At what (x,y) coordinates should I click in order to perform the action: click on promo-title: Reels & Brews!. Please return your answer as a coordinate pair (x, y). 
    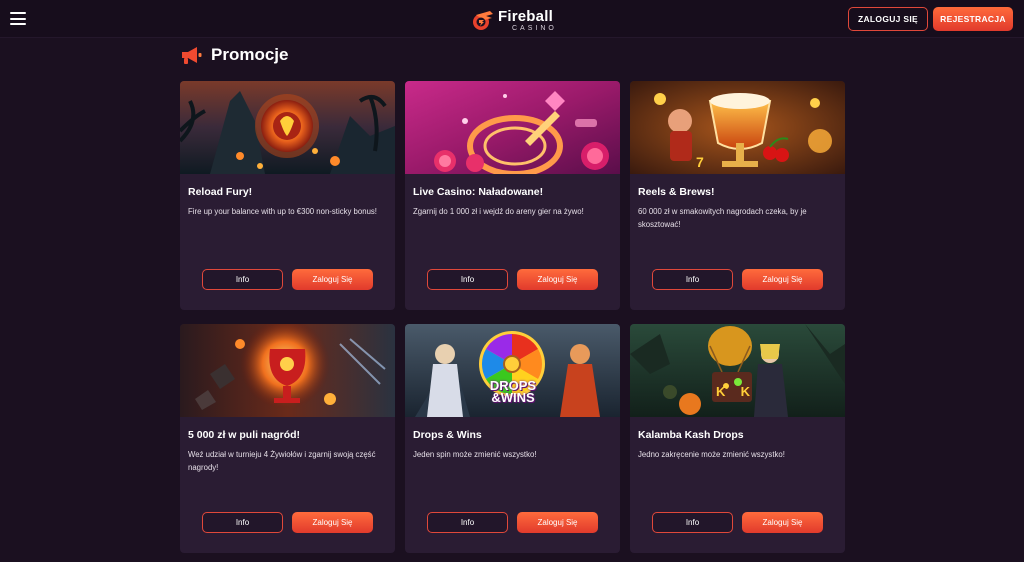
    Looking at the image, I should click on (676, 192).